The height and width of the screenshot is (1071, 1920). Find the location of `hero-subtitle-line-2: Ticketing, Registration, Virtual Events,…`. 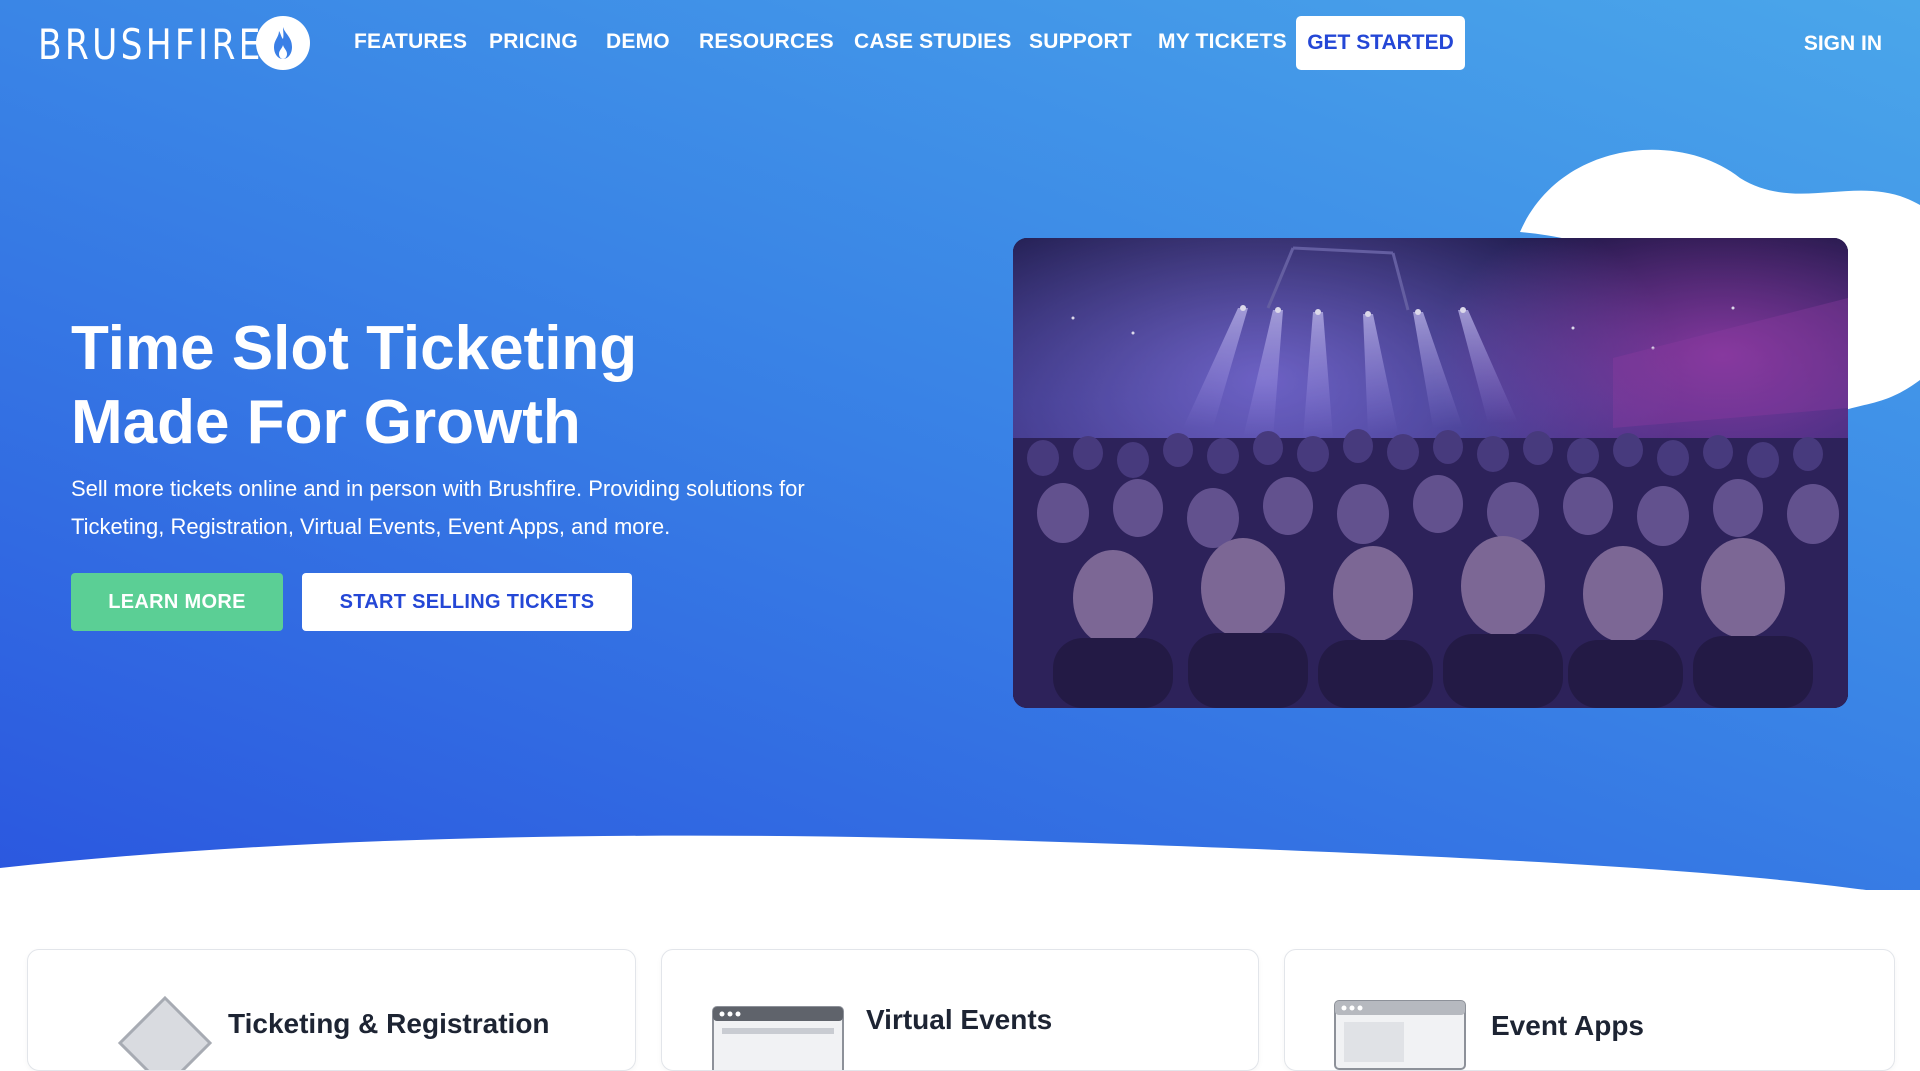

hero-subtitle-line-2: Ticketing, Registration, Virtual Events,… is located at coordinates (371, 526).